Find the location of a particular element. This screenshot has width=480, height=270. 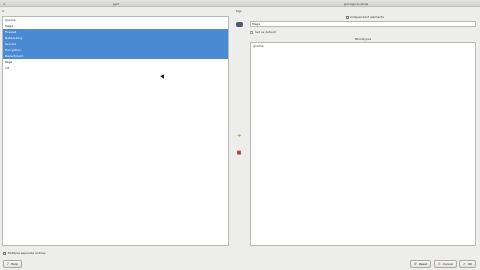

list-item: nif is located at coordinates (115, 68).